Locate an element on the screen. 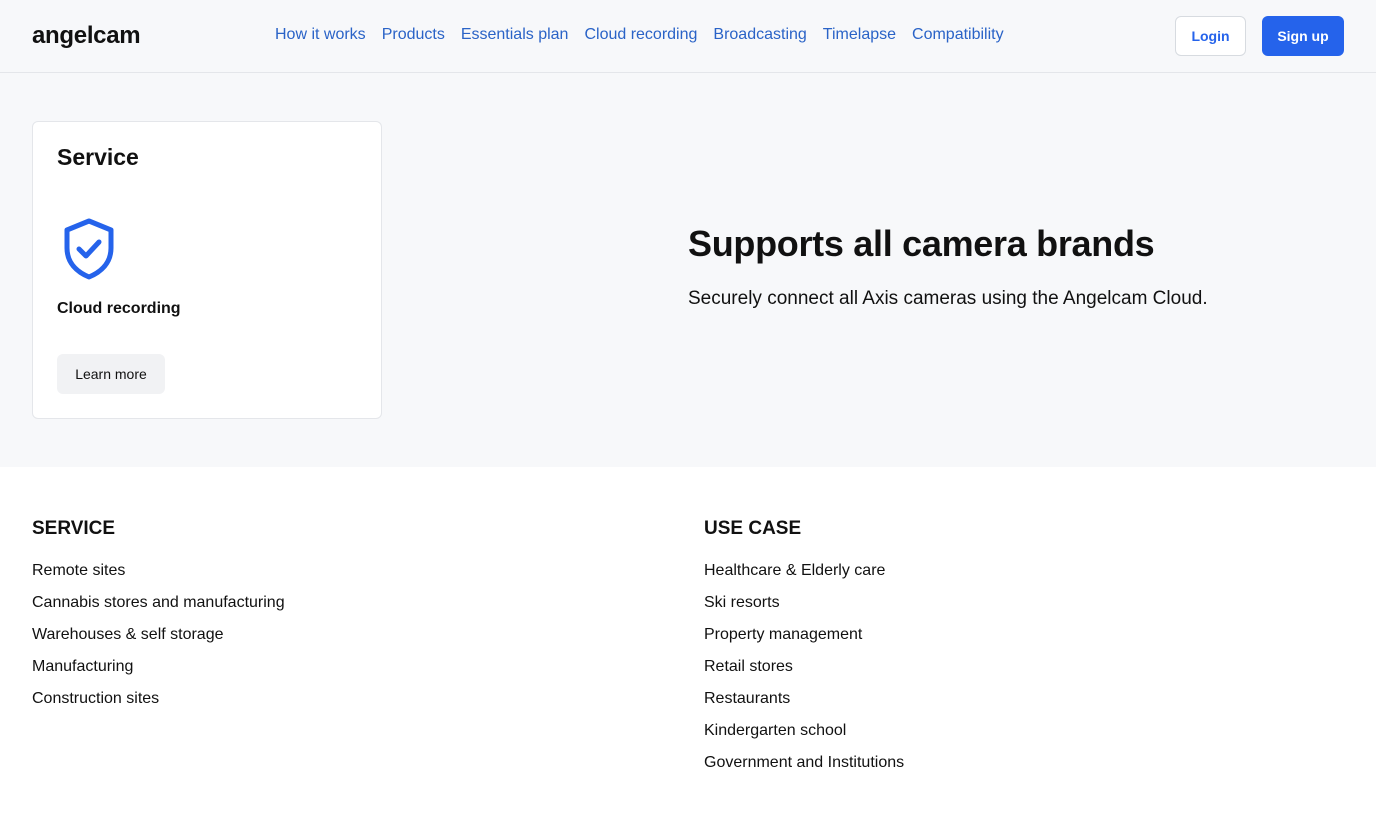 Image resolution: width=1376 pixels, height=823 pixels. nav-link-timelapse: Timelapse is located at coordinates (859, 35).